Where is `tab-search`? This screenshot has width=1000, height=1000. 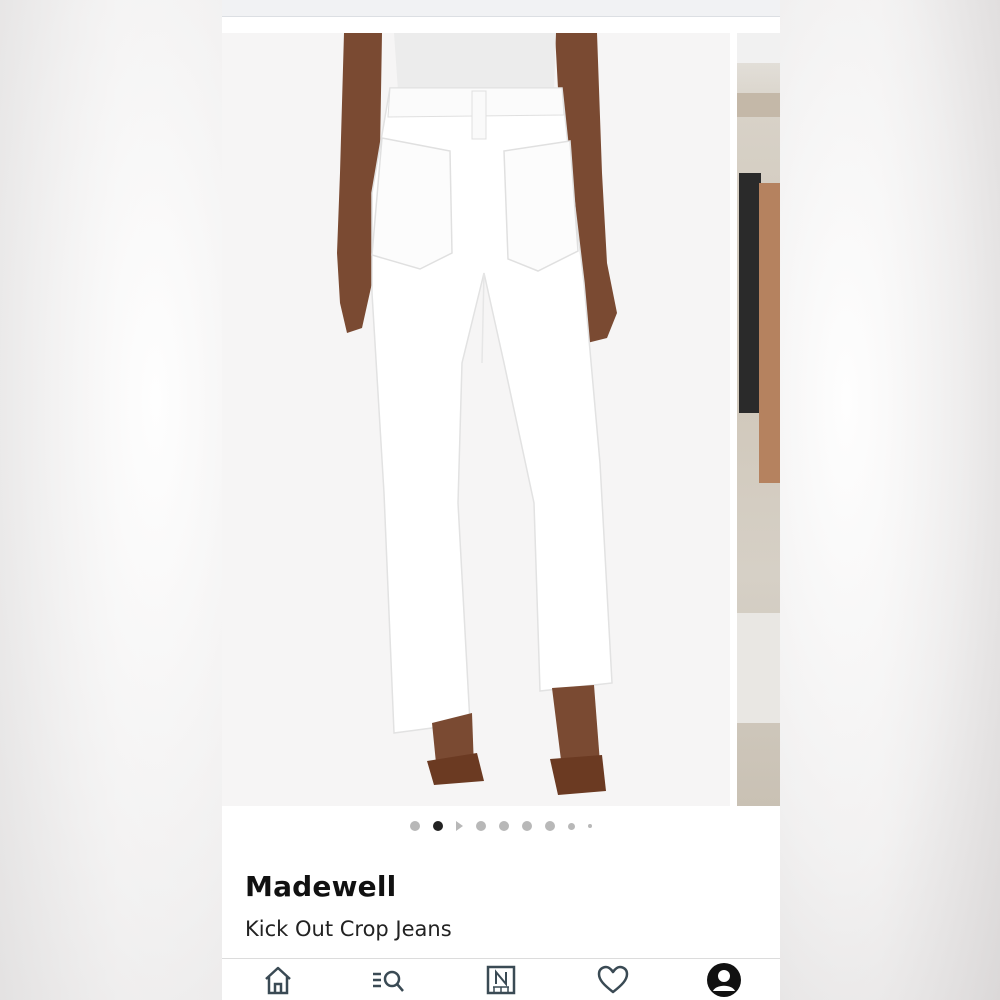
tab-search is located at coordinates (389, 980).